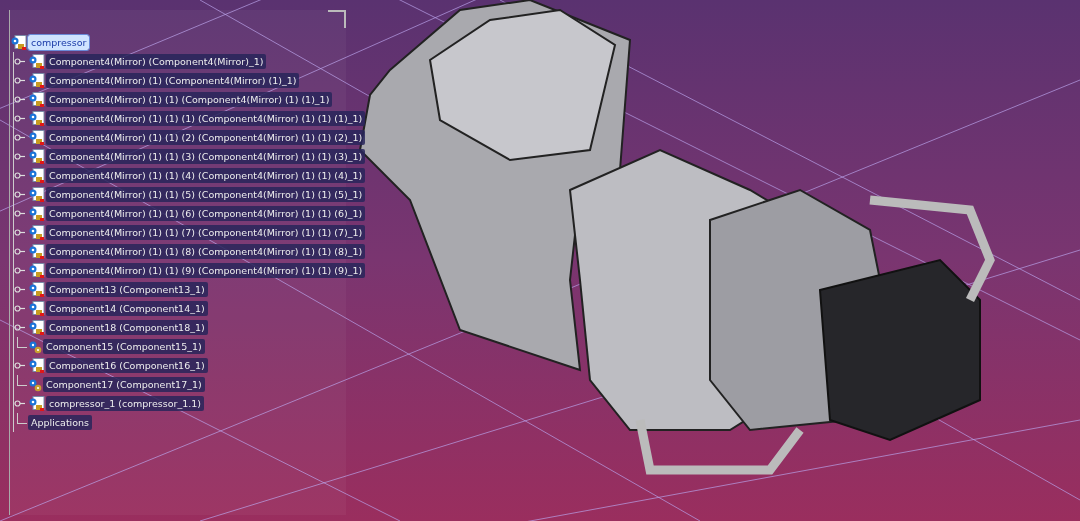 This screenshot has width=1080, height=521. Describe the element at coordinates (124, 384) in the screenshot. I see `tree-item: Component17 (Component17_1)` at that location.